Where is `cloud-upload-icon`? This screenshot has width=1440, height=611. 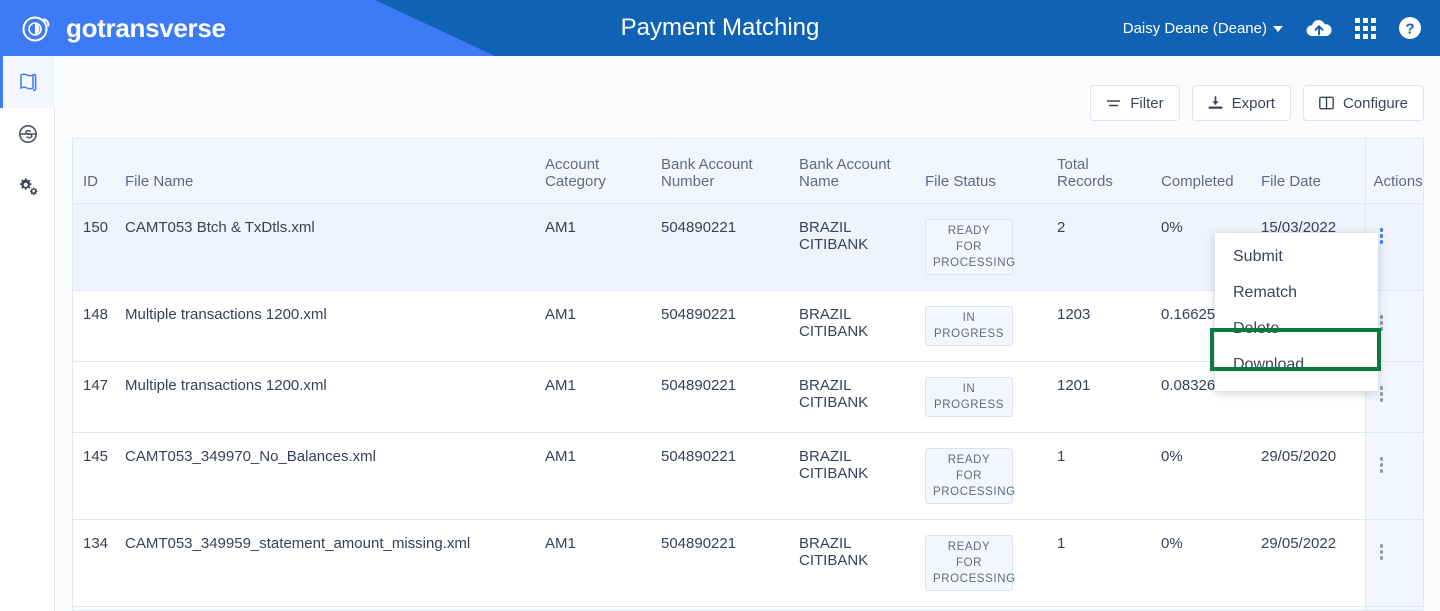 cloud-upload-icon is located at coordinates (1319, 28).